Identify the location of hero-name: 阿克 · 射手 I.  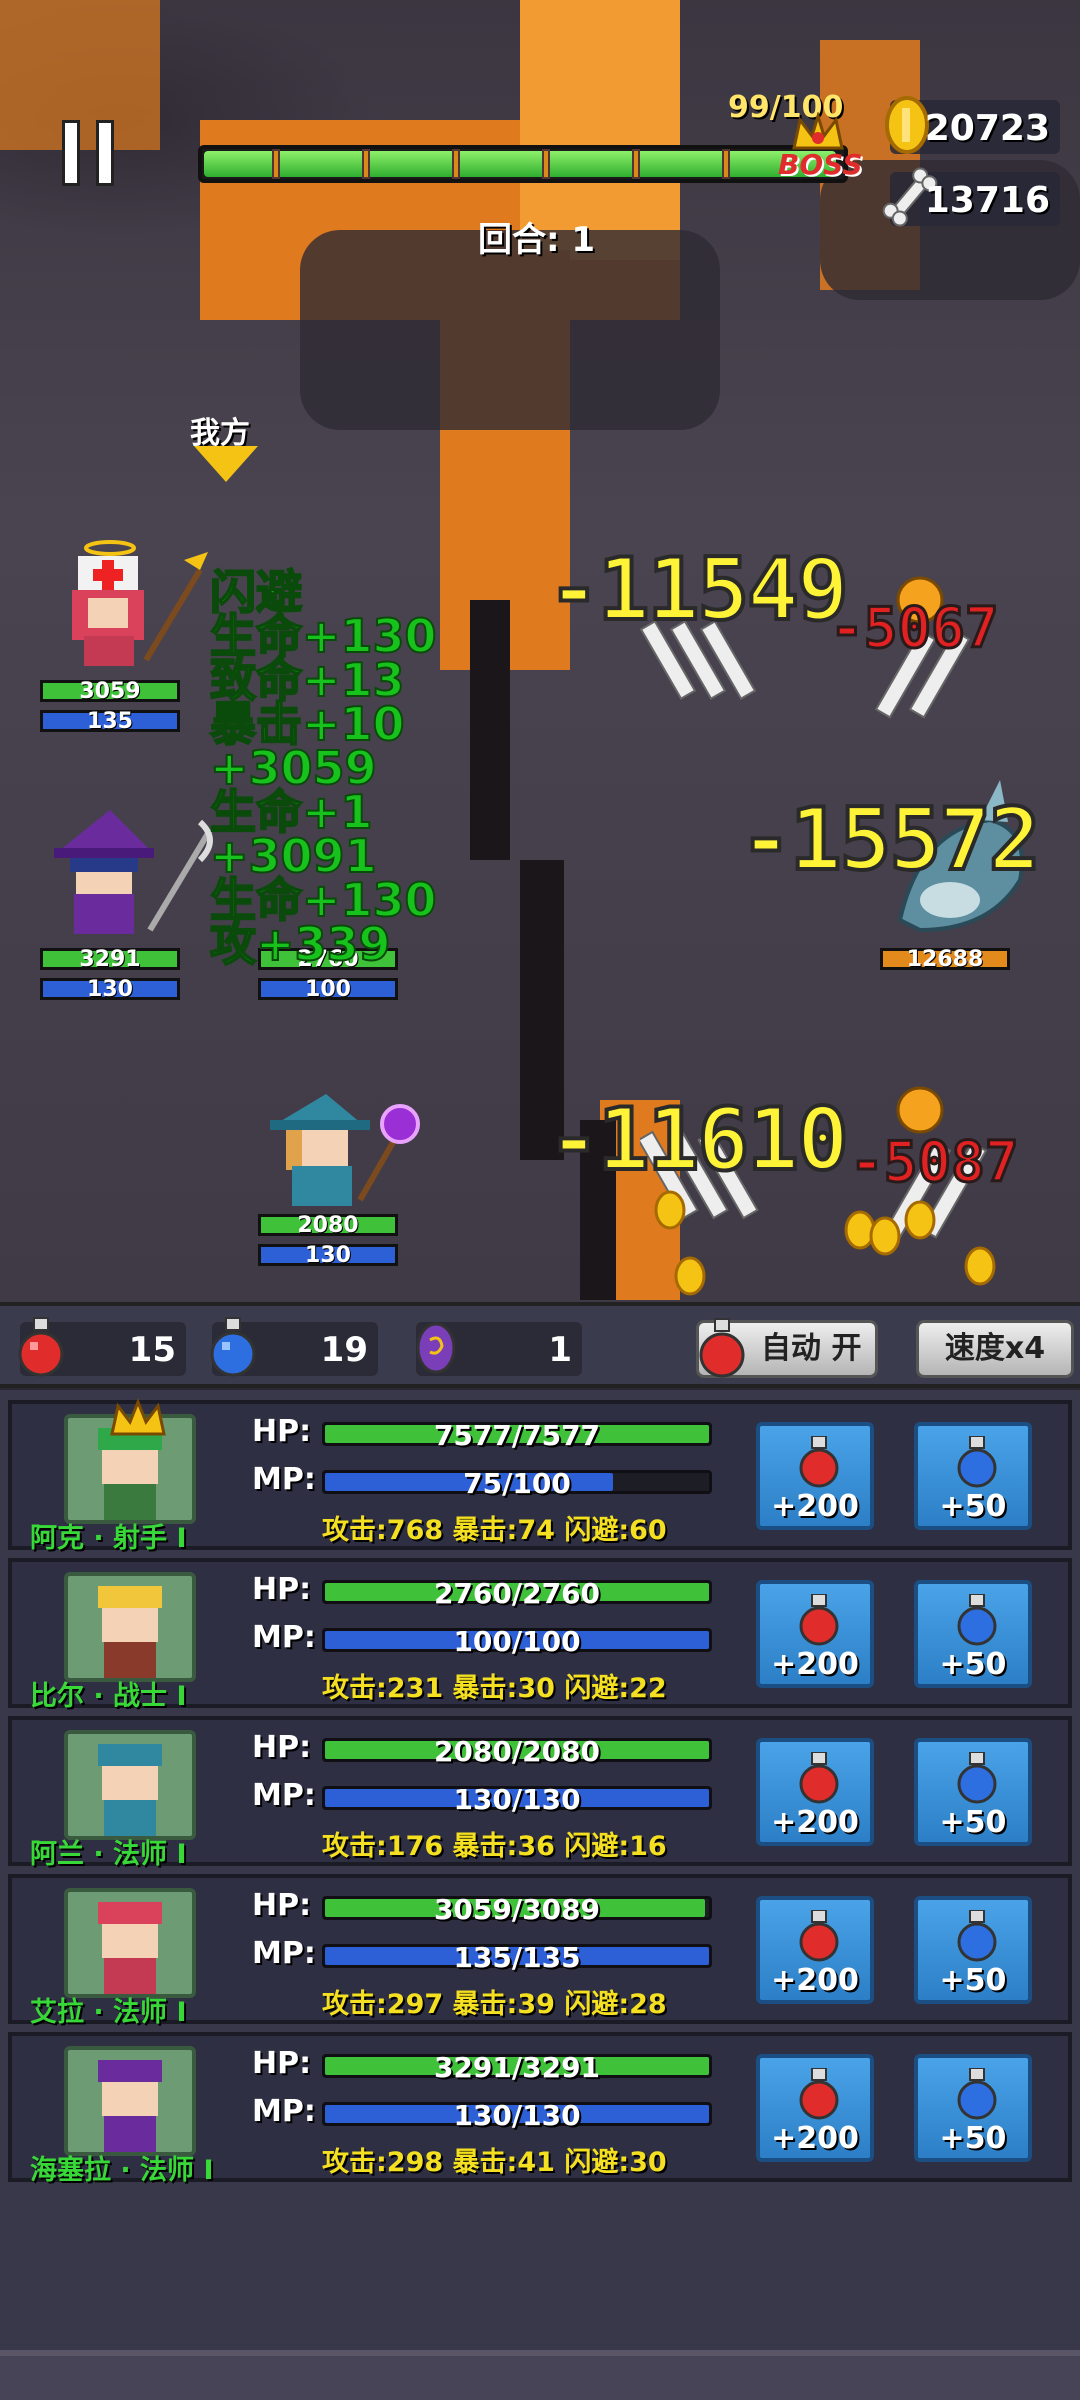
(108, 1538).